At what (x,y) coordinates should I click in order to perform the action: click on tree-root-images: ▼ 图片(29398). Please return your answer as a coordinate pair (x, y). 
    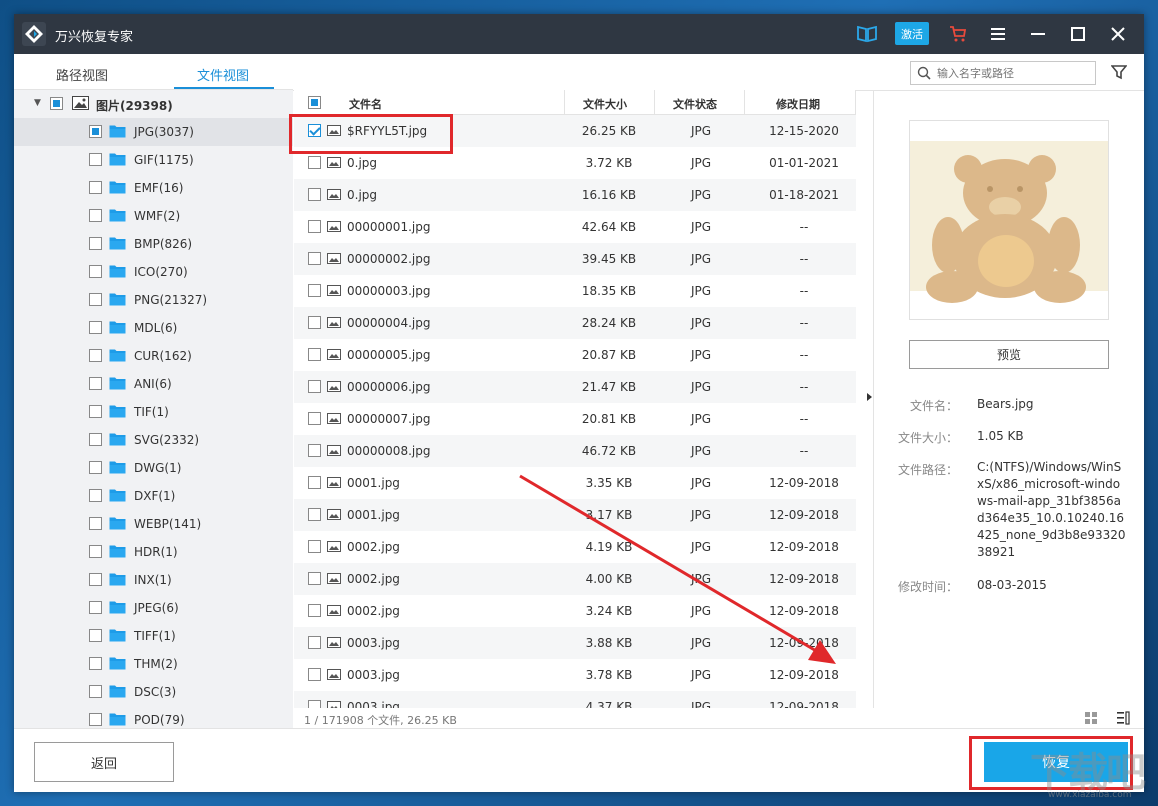
    Looking at the image, I should click on (153, 104).